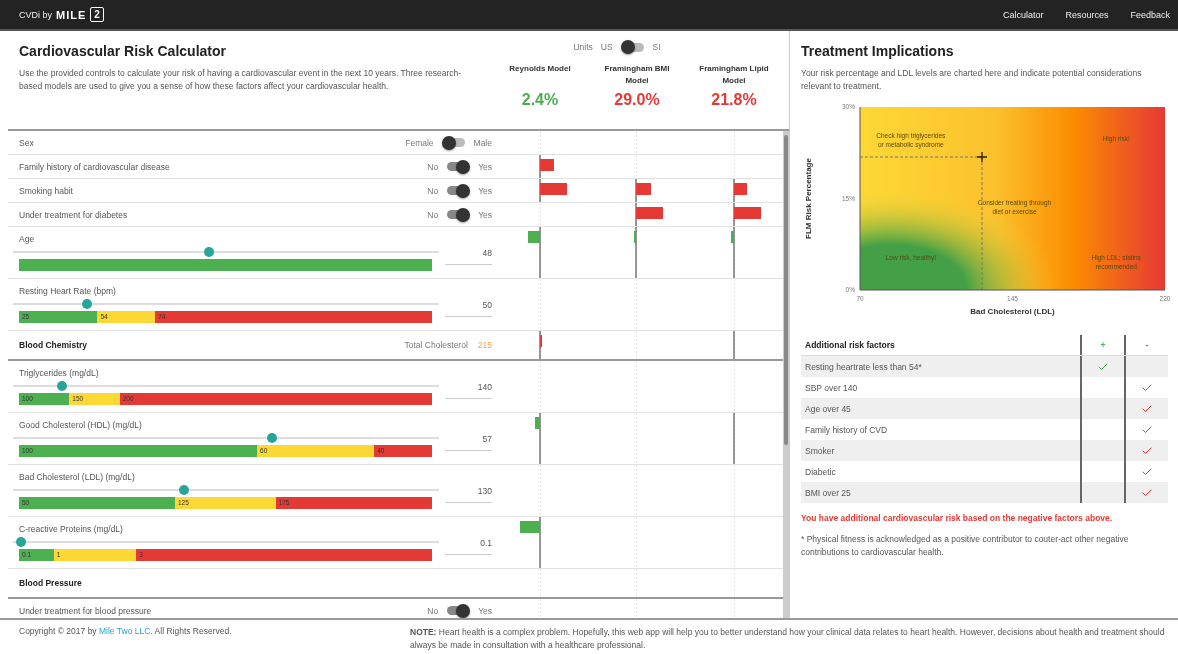  I want to click on brand-text: CVDi by, so click(35, 14).